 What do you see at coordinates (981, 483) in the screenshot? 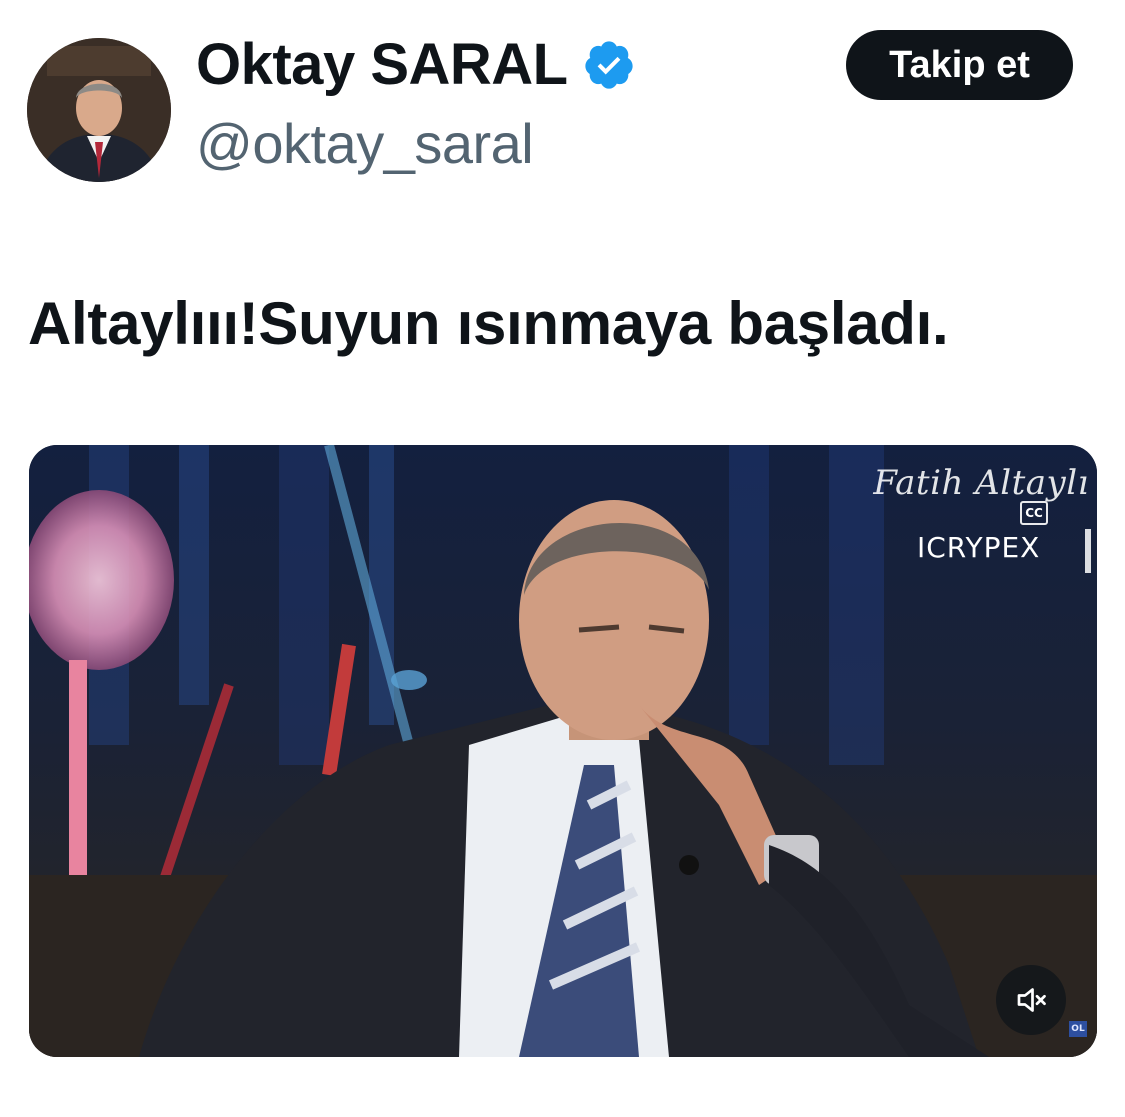
I see `video-watermark: Fatih Altaylı` at bounding box center [981, 483].